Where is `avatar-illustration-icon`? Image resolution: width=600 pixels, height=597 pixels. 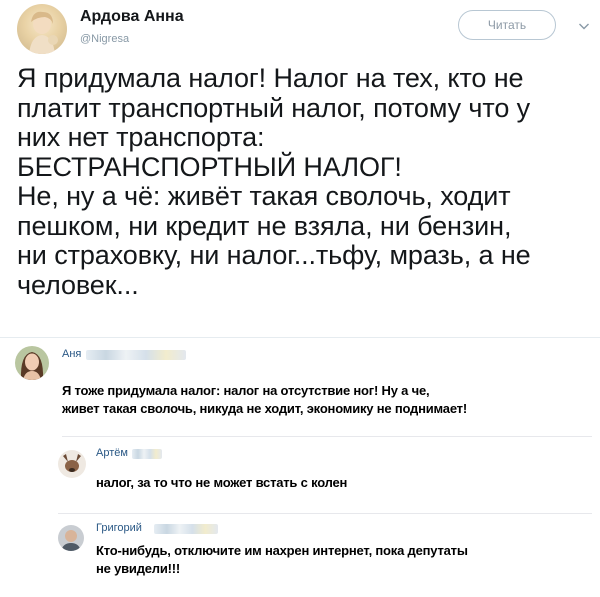
avatar-illustration-icon is located at coordinates (43, 32).